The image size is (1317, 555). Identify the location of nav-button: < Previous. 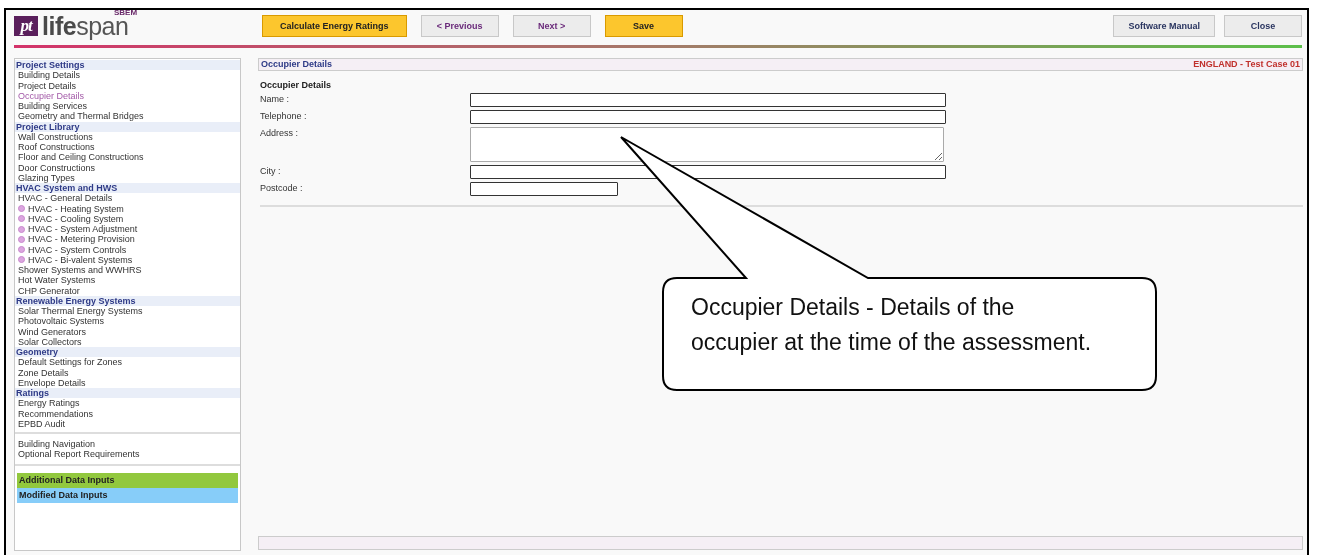
(459, 26).